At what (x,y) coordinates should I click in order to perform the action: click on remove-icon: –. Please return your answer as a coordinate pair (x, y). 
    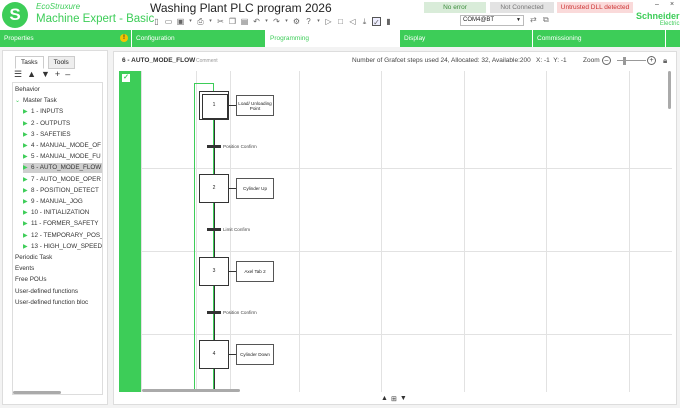
    Looking at the image, I should click on (67, 74).